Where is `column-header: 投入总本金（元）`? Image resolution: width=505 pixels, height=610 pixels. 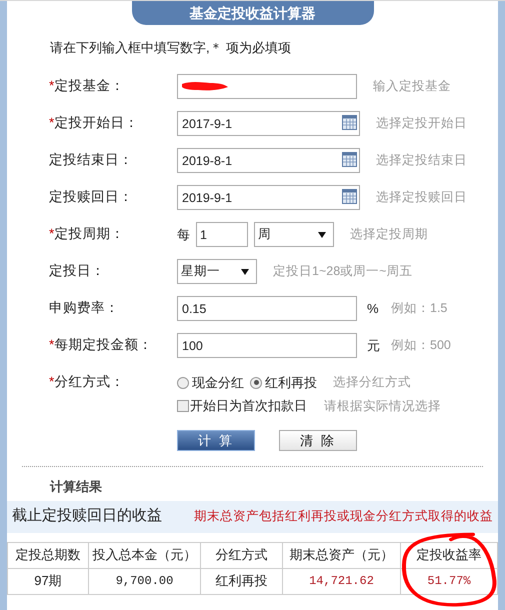 column-header: 投入总本金（元） is located at coordinates (144, 555).